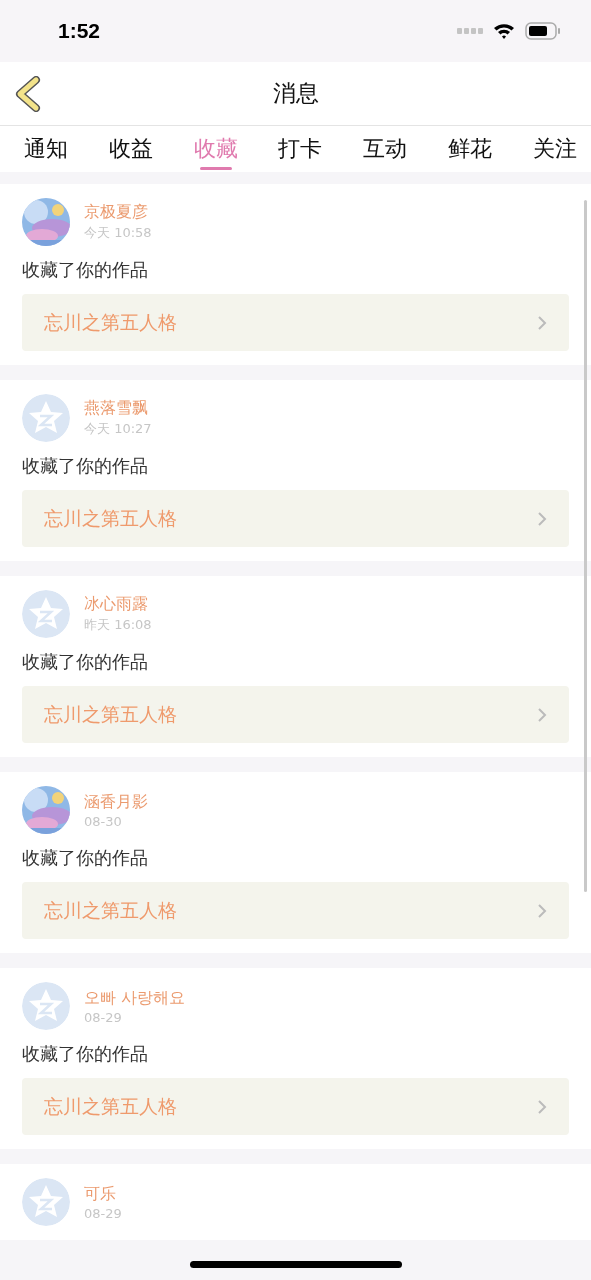 This screenshot has width=591, height=1280. What do you see at coordinates (300, 149) in the screenshot?
I see `tab: 打卡` at bounding box center [300, 149].